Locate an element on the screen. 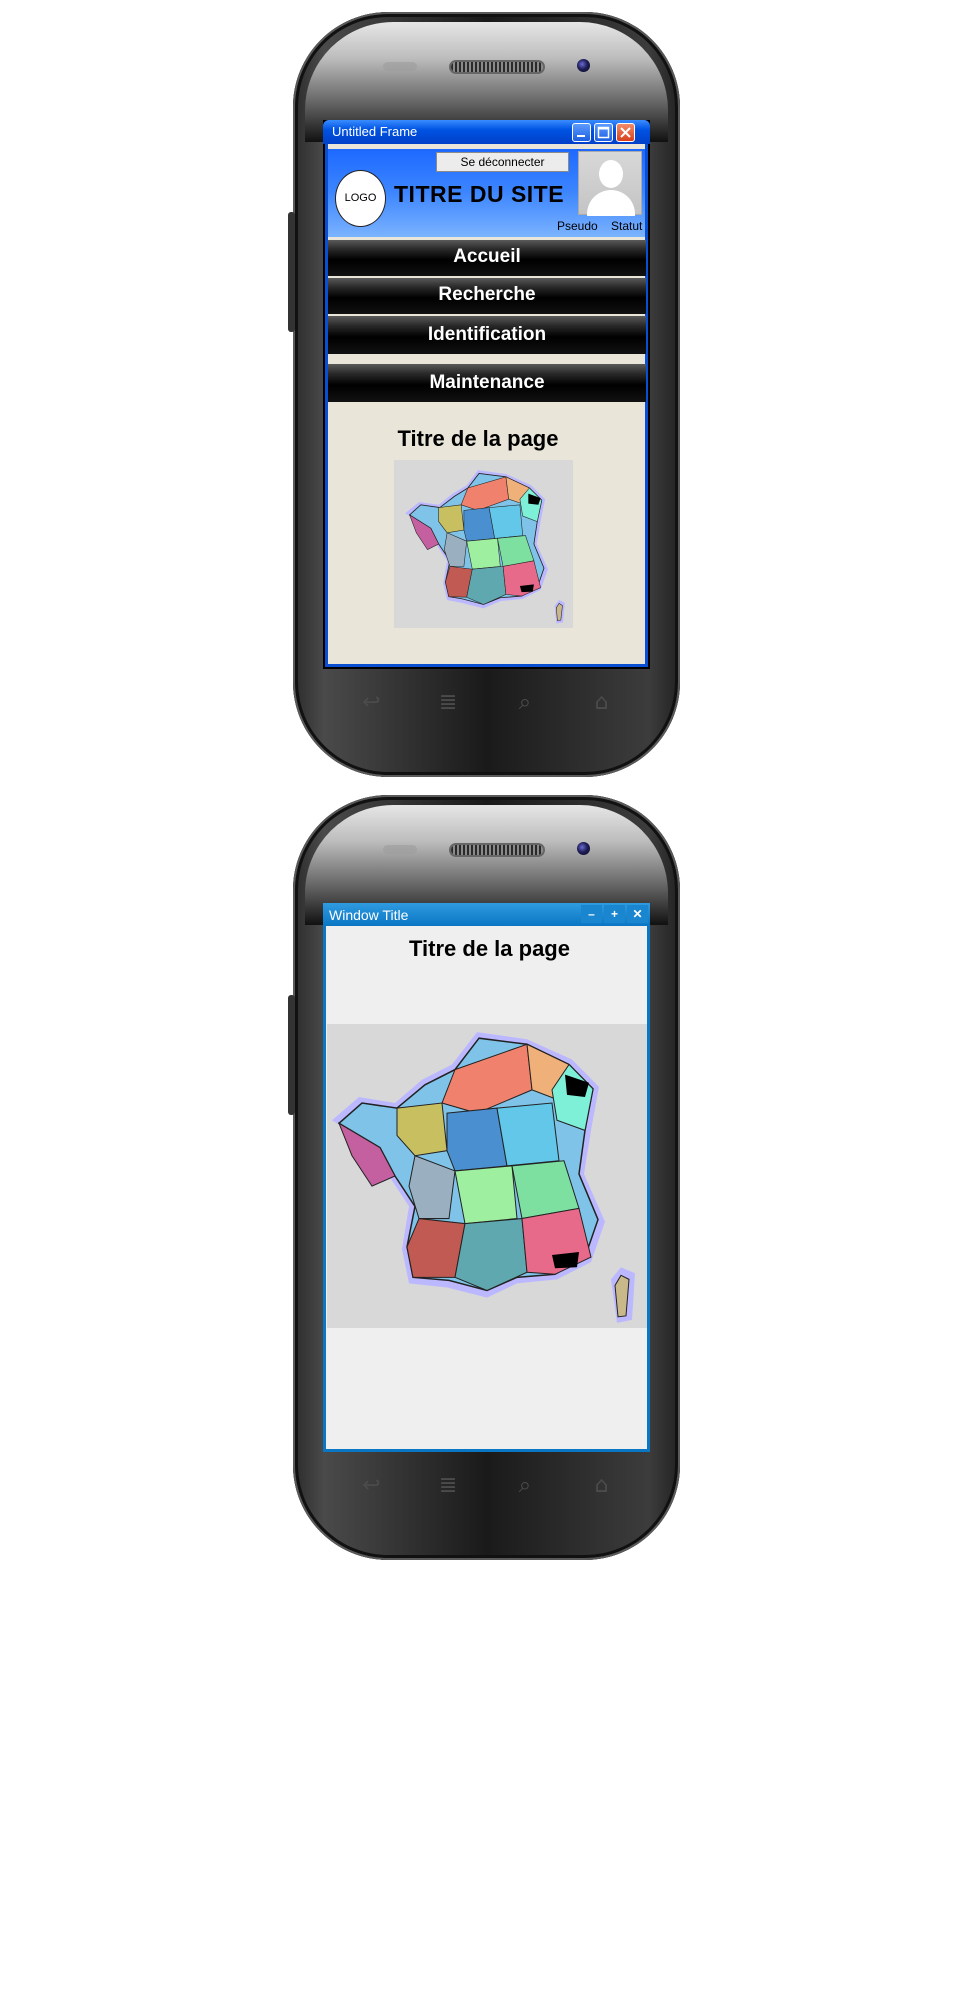 The width and height of the screenshot is (960, 2000). window-title: Untitled Frame is located at coordinates (375, 131).